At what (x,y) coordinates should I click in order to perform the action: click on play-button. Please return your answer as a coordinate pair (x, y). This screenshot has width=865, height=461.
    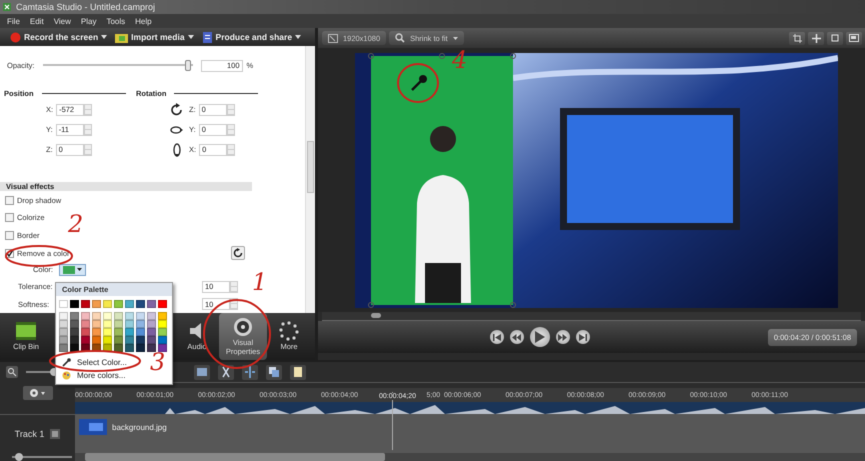
    Looking at the image, I should click on (540, 337).